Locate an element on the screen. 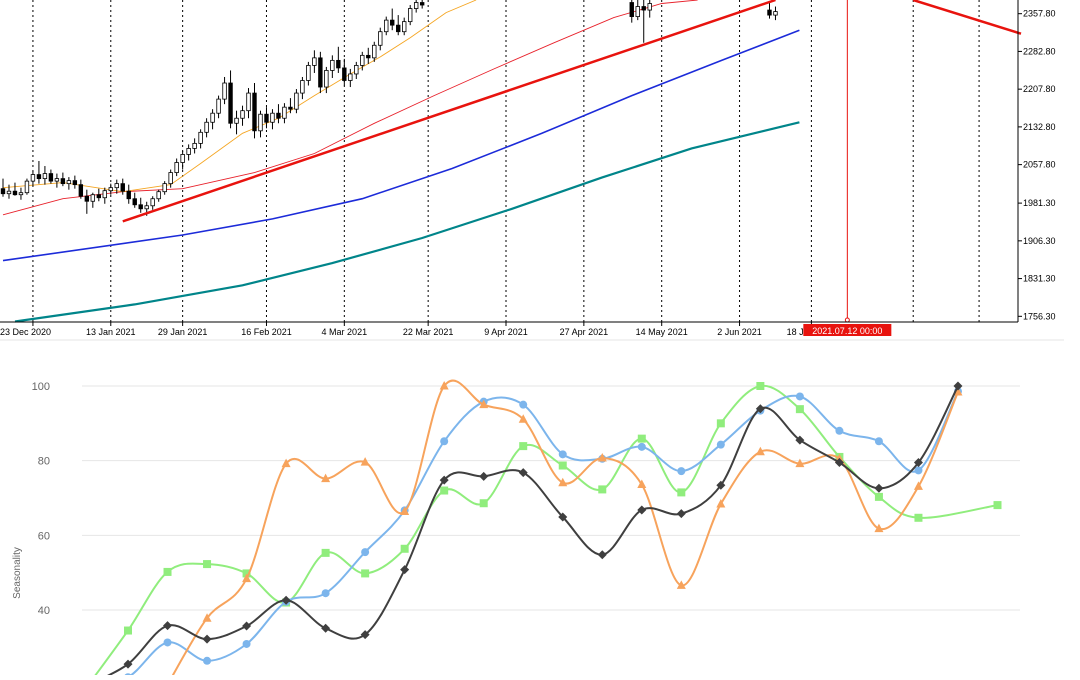 This screenshot has height=680, width=1080. seasonality-axis-label: Seasonality is located at coordinates (17, 573).